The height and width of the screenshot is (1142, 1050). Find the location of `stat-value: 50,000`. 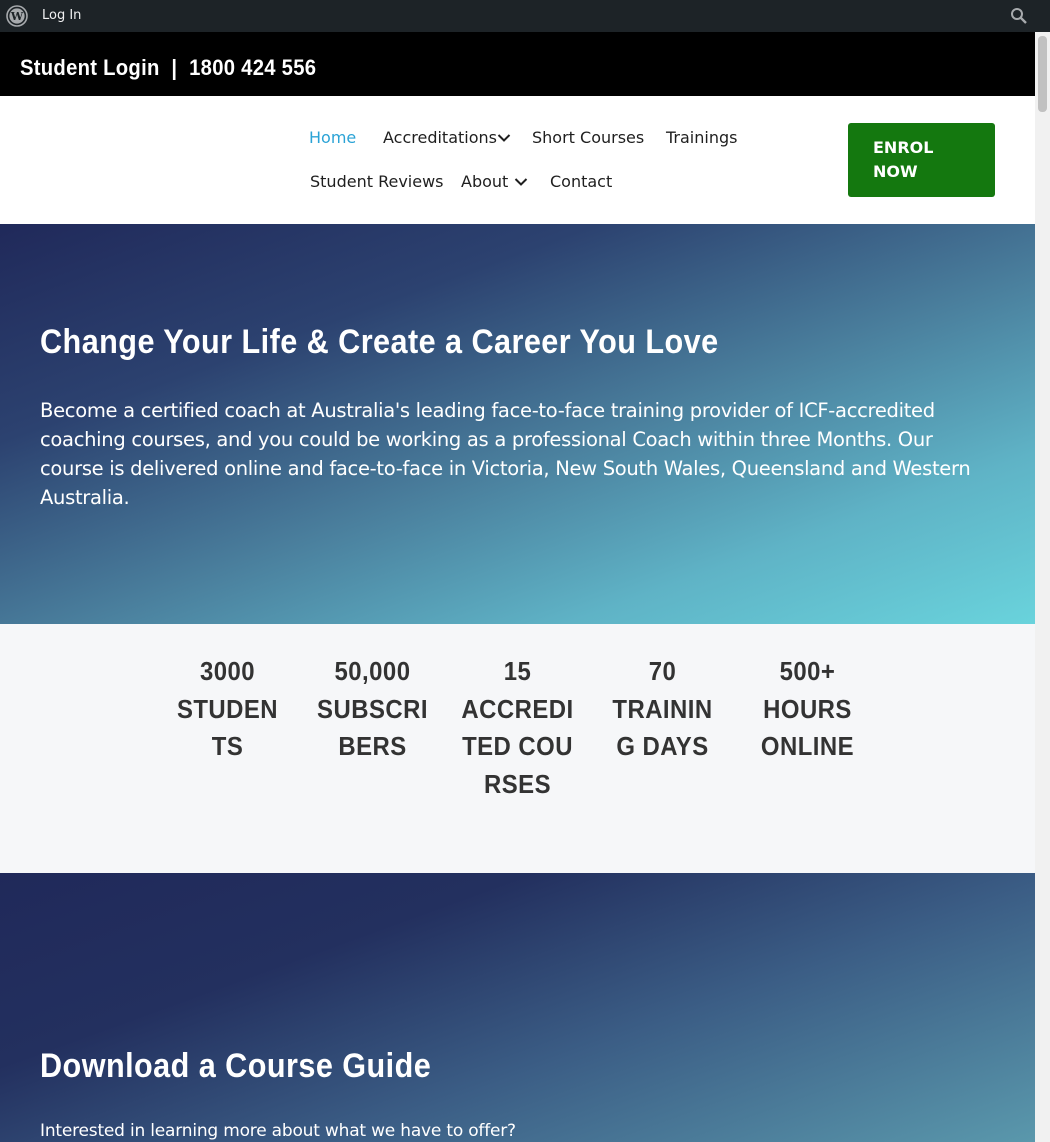

stat-value: 50,000 is located at coordinates (372, 671).